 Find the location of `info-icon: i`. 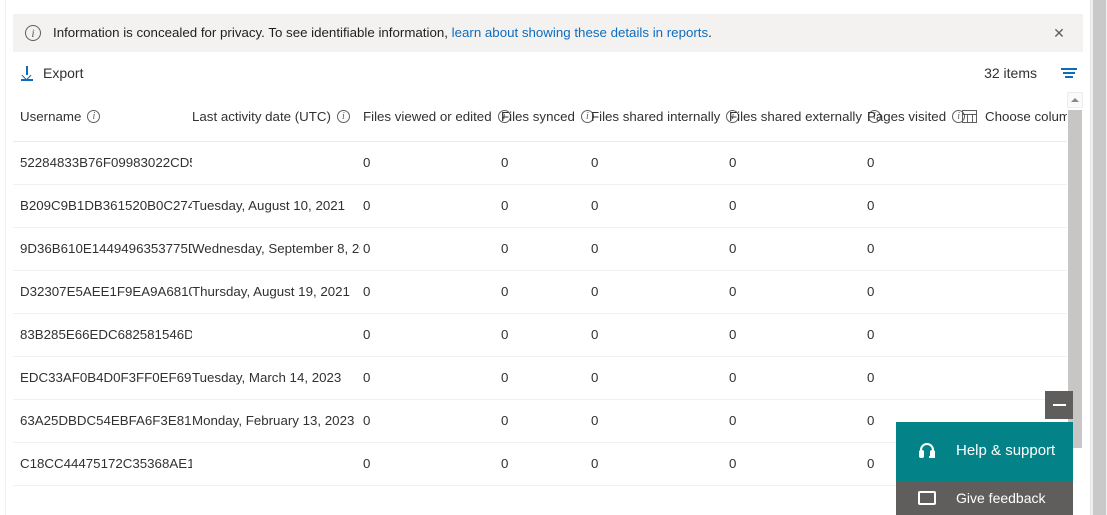

info-icon: i is located at coordinates (33, 33).